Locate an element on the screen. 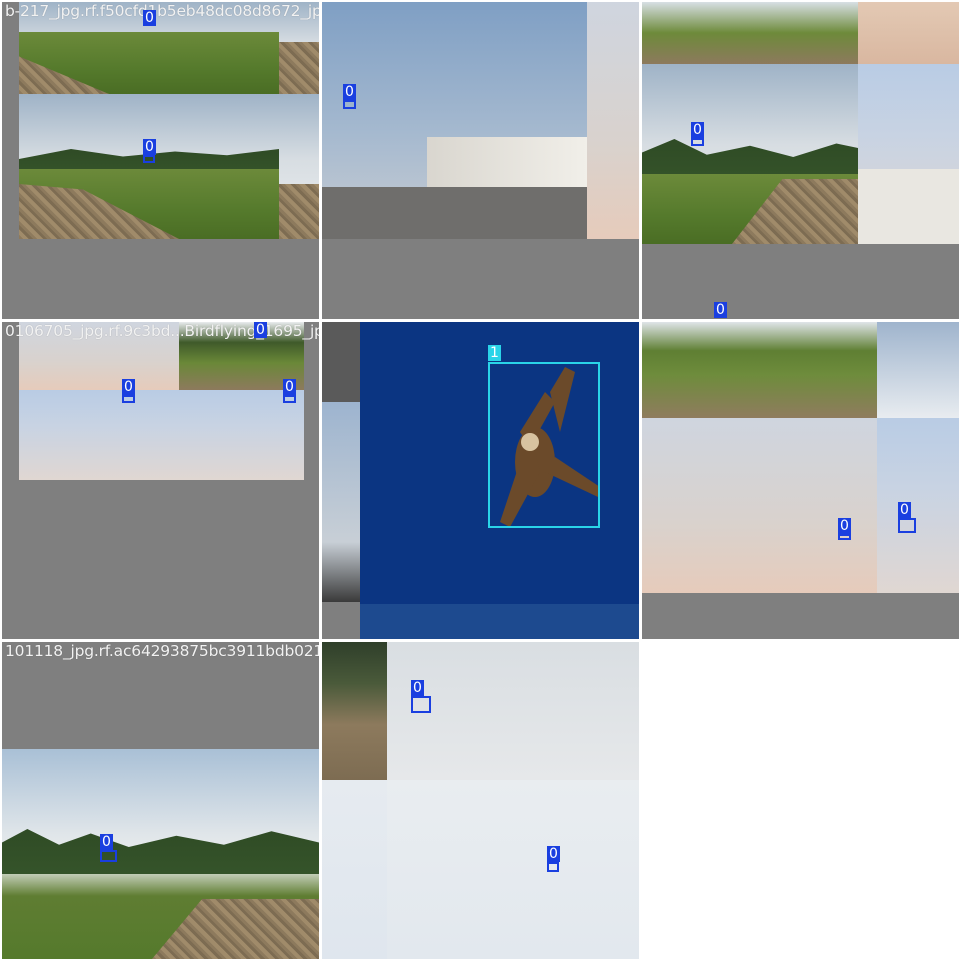 The image size is (960, 960). mosaic-tile-3: 0 is located at coordinates (800, 160).